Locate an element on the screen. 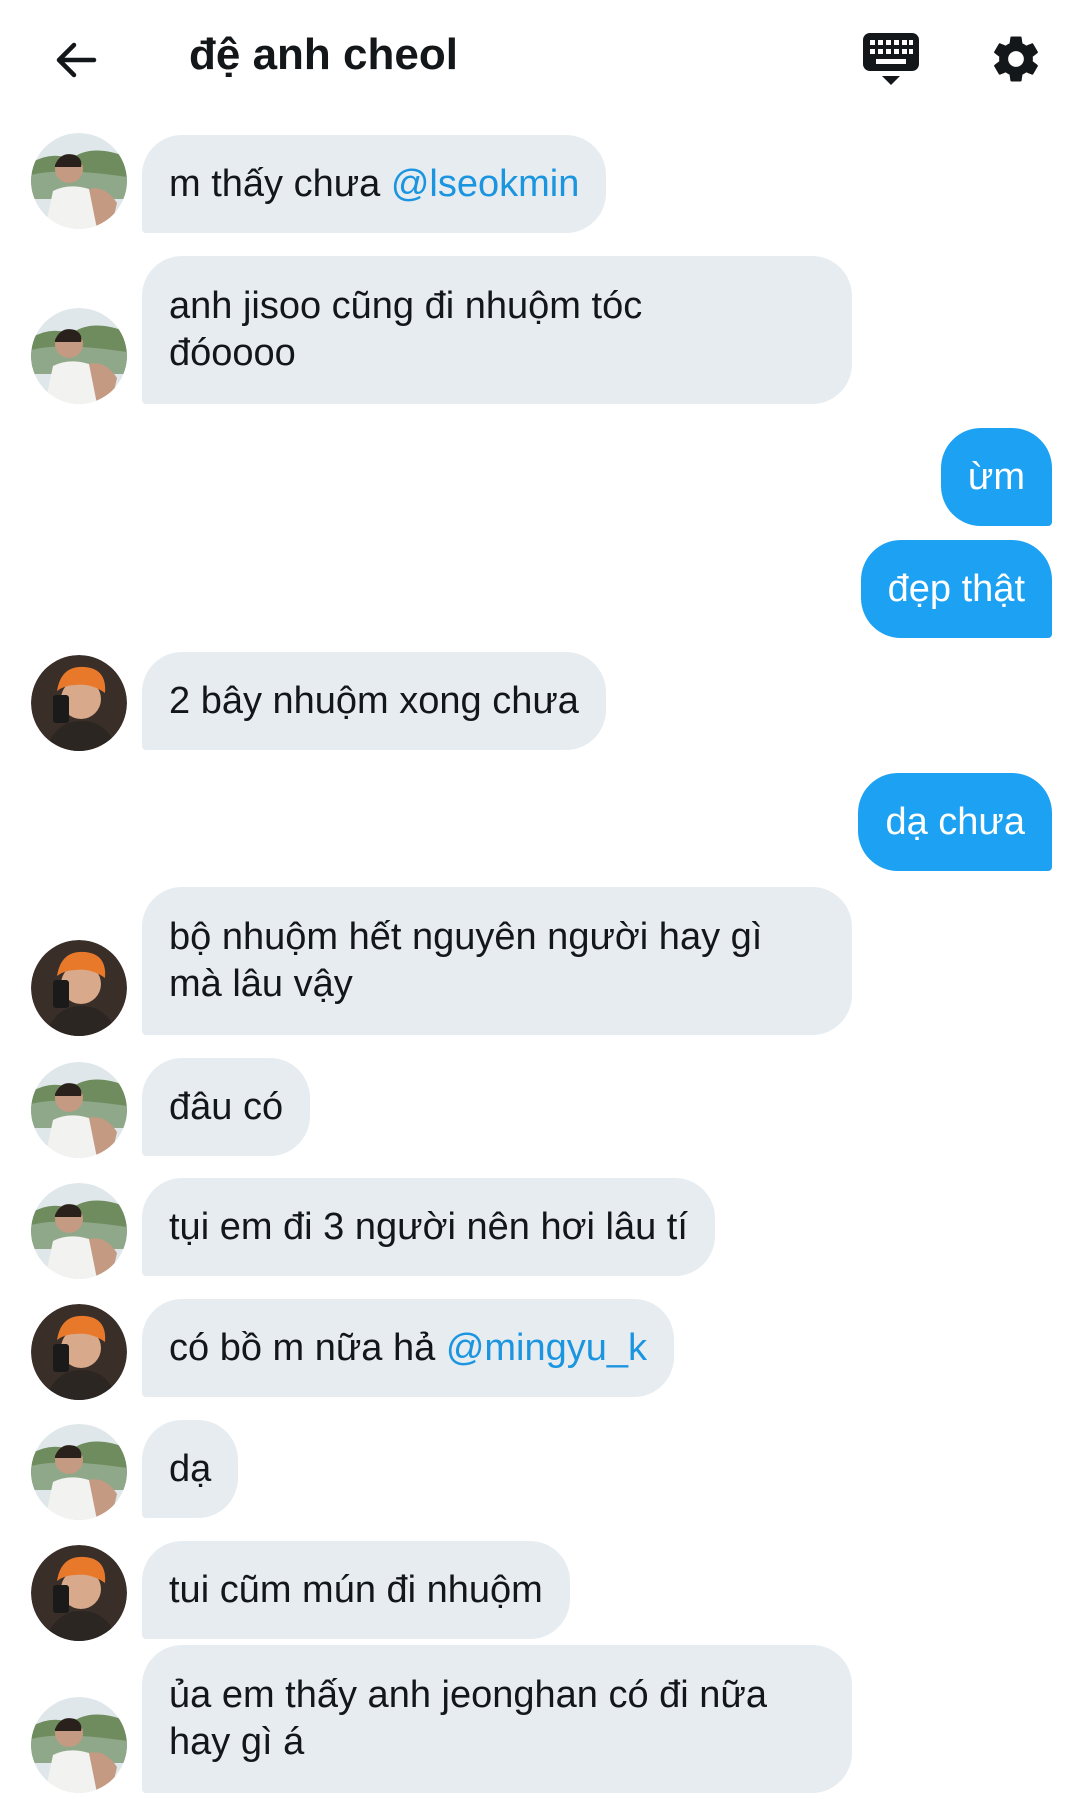 This screenshot has height=1799, width=1080. message-bubble-incoming: dạ is located at coordinates (190, 1469).